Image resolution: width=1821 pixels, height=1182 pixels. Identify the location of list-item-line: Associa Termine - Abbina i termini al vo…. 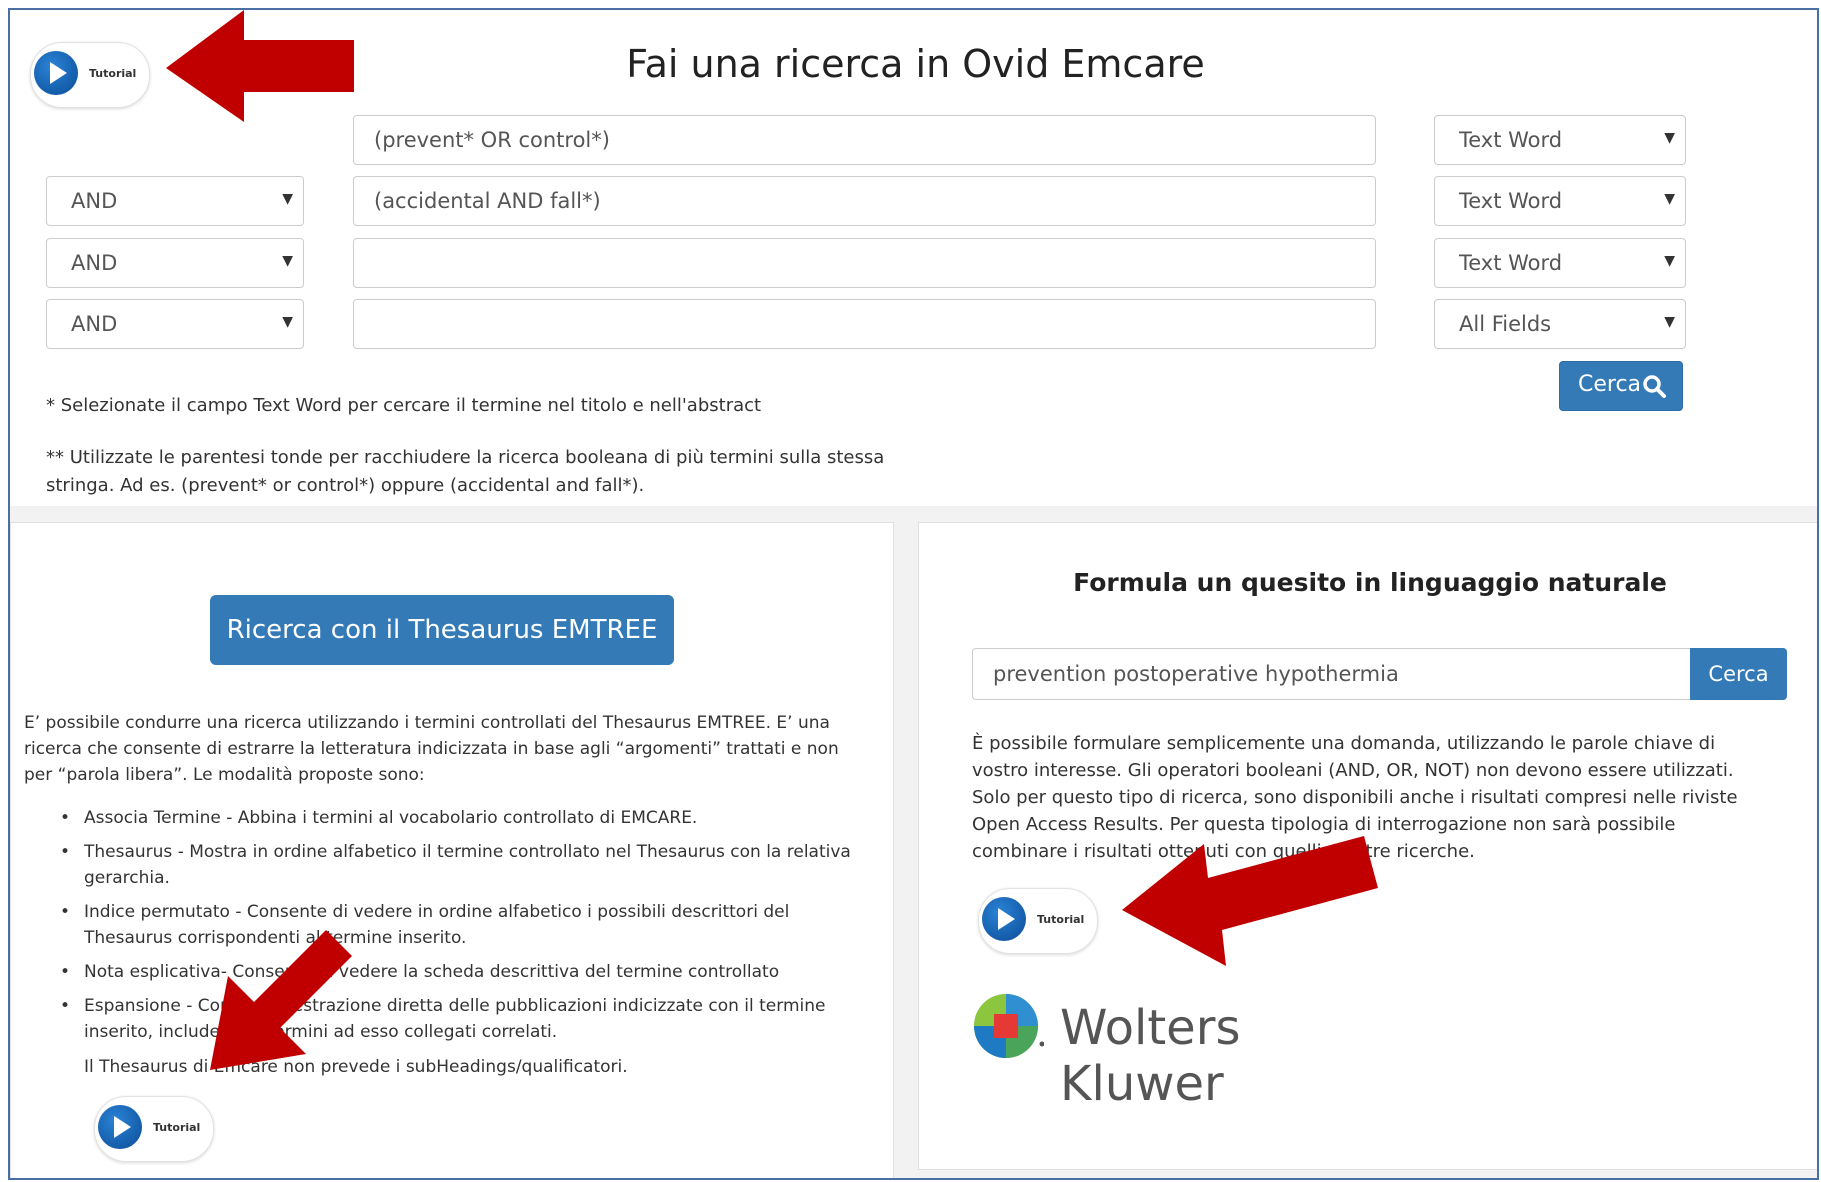
(391, 818).